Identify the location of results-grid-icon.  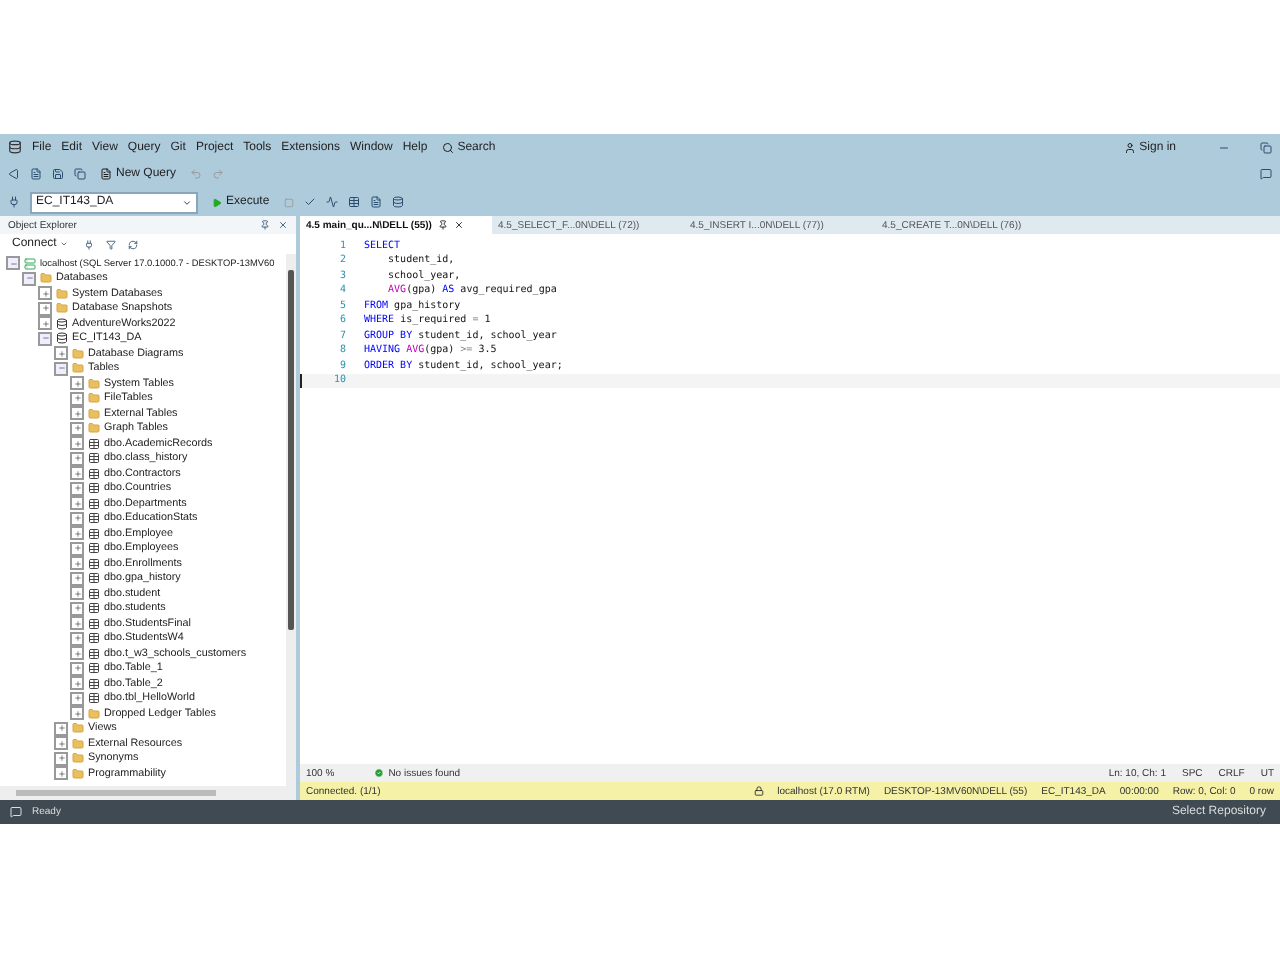
(353, 202).